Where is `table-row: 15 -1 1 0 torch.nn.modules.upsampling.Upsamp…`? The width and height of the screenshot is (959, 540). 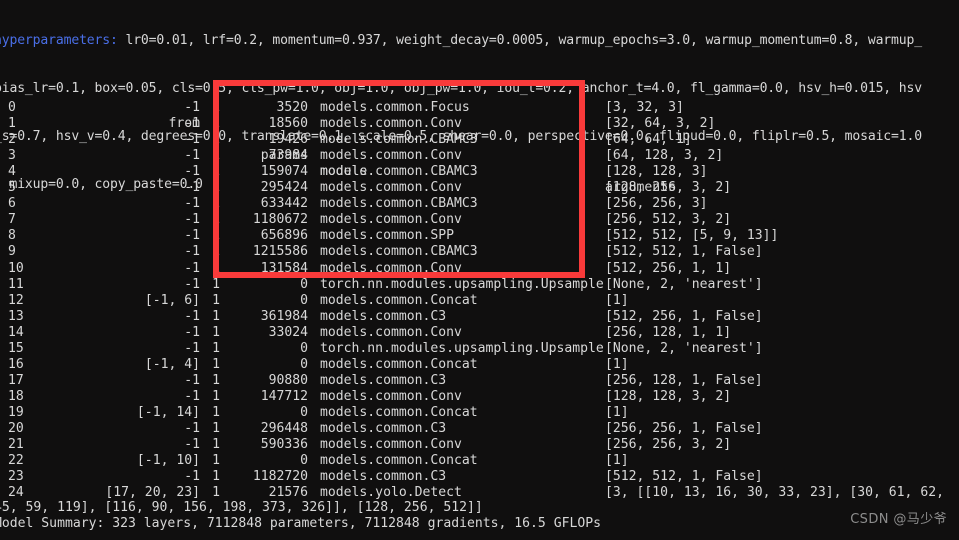
table-row: 15 -1 1 0 torch.nn.modules.upsampling.Upsamp… is located at coordinates (479, 349).